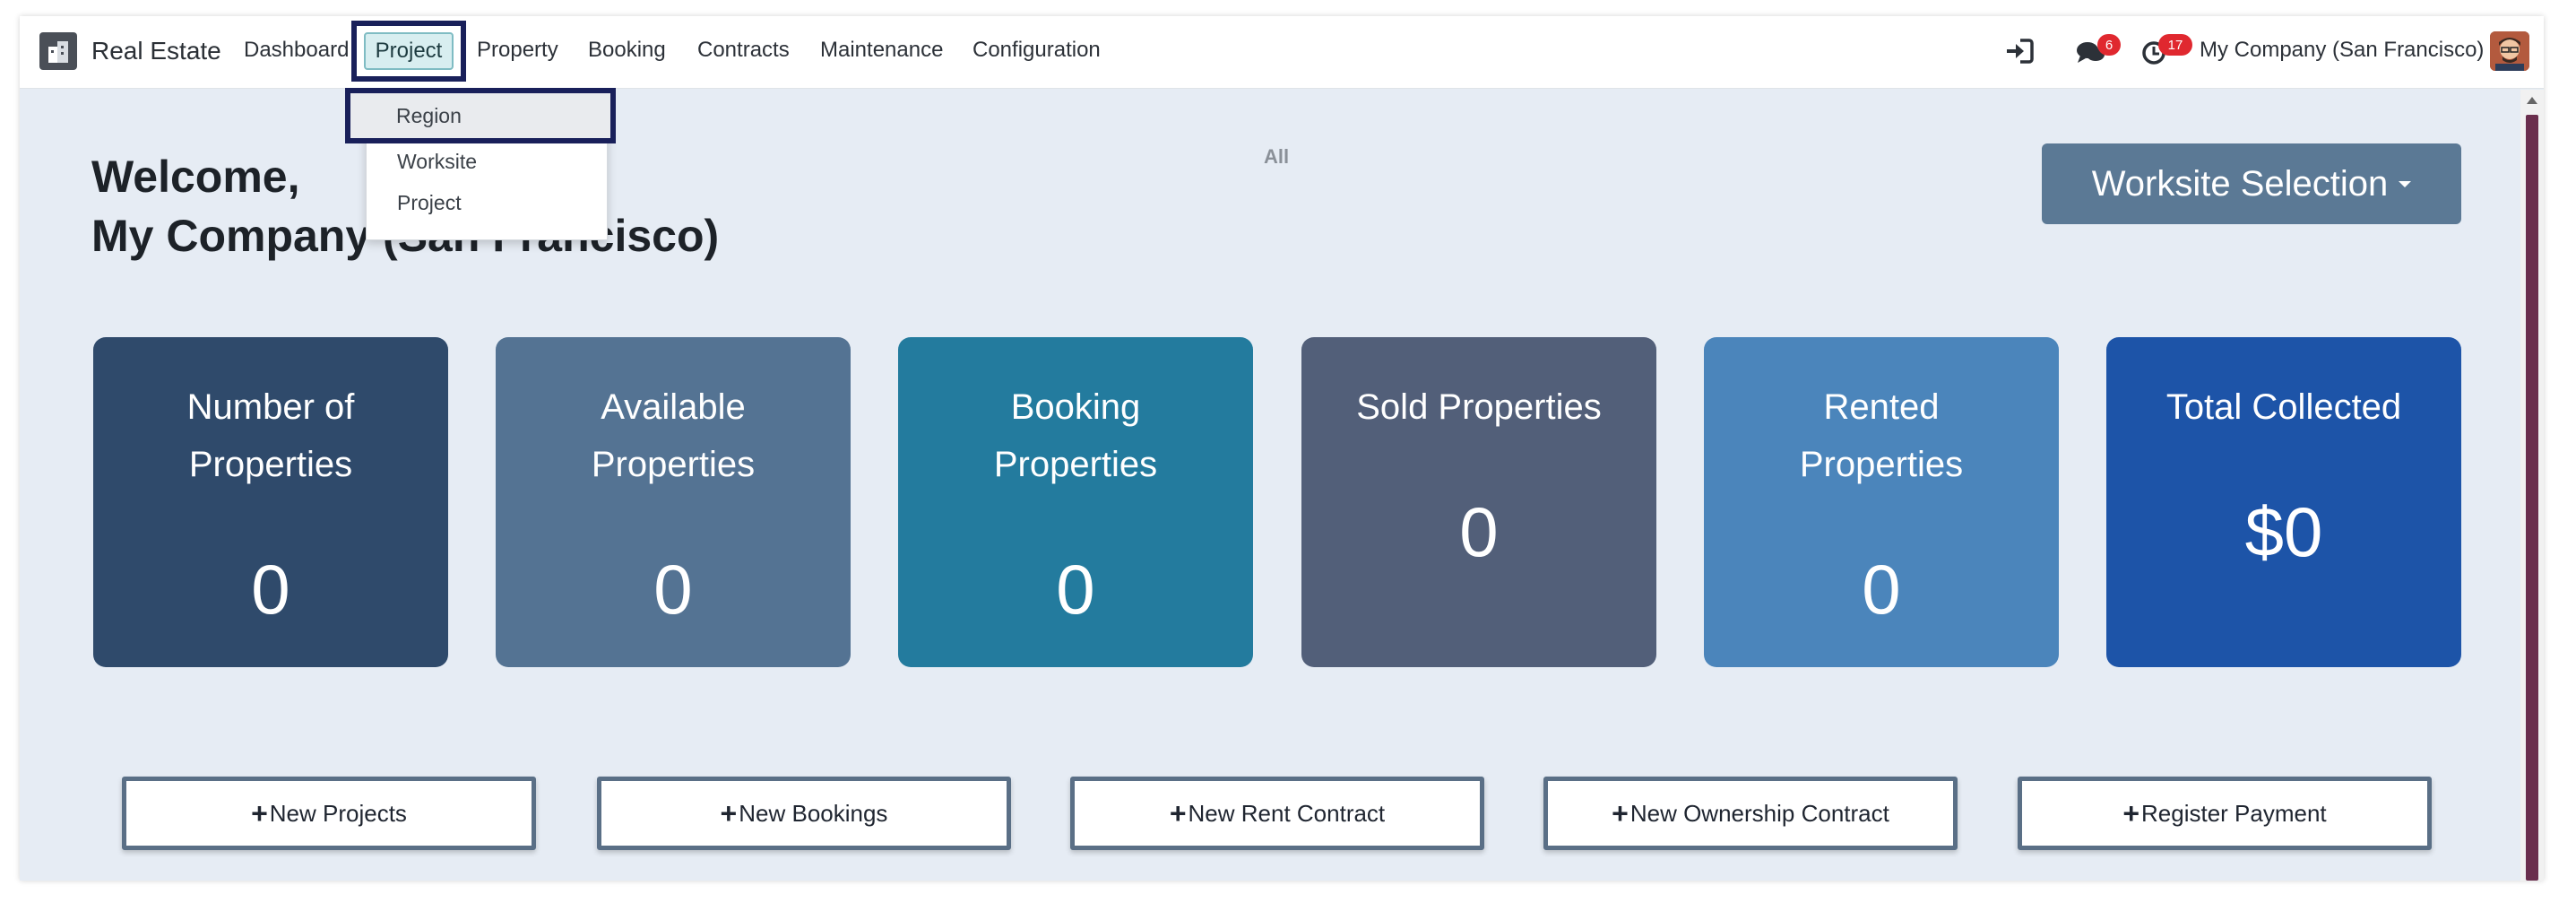  Describe the element at coordinates (429, 203) in the screenshot. I see `dropdown-item-project: Project` at that location.